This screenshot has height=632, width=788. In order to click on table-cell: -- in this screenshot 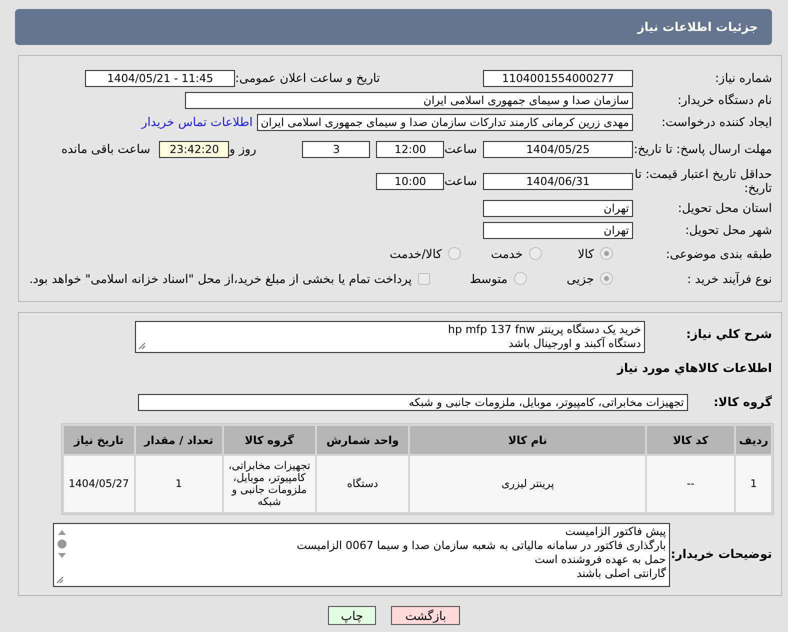, I will do `click(690, 484)`.